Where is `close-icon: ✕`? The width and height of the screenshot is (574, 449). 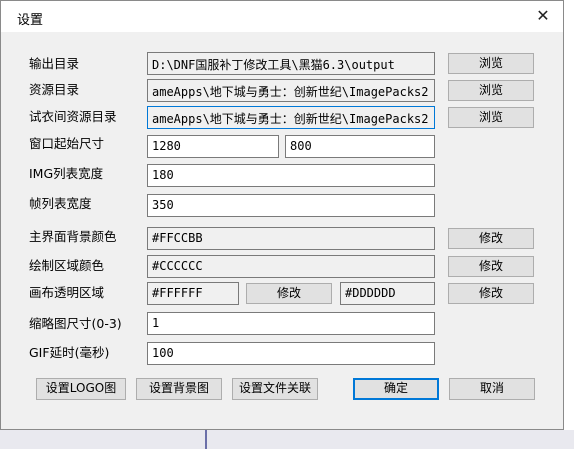 close-icon: ✕ is located at coordinates (543, 16).